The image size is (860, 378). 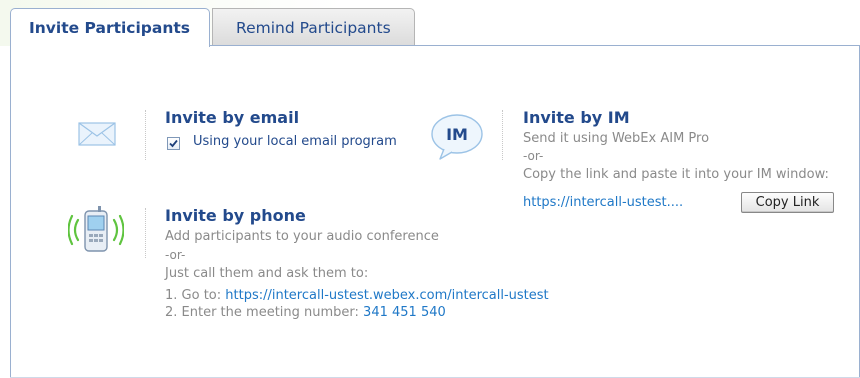 I want to click on im-bubble-icon: IM, so click(x=458, y=137).